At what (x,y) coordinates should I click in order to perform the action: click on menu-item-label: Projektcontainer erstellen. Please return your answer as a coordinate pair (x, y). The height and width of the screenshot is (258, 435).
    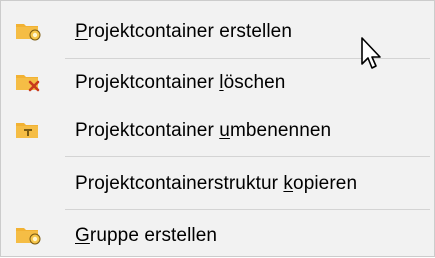
    Looking at the image, I should click on (183, 31).